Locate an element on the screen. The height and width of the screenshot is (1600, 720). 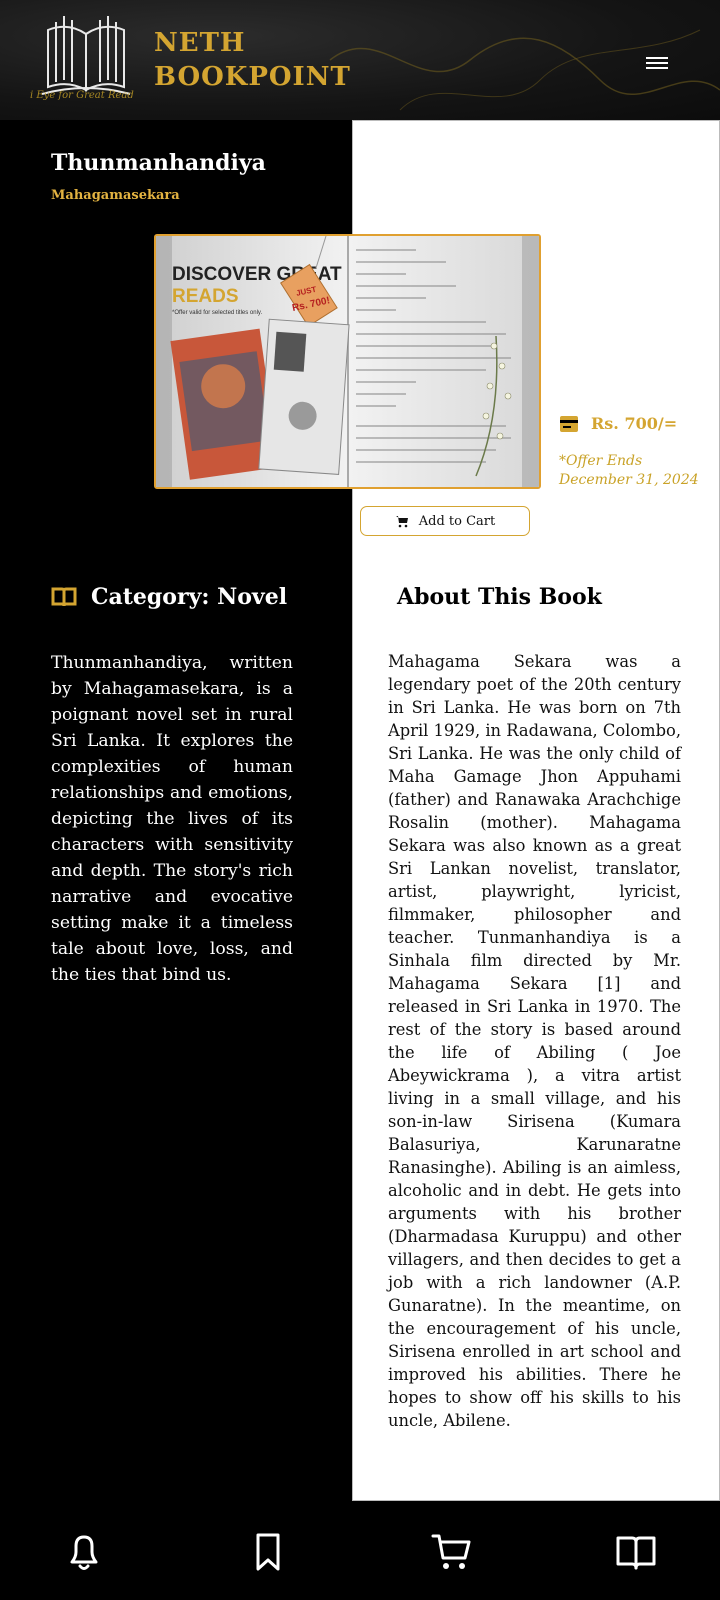
image-banner-line2: READS is located at coordinates (205, 296).